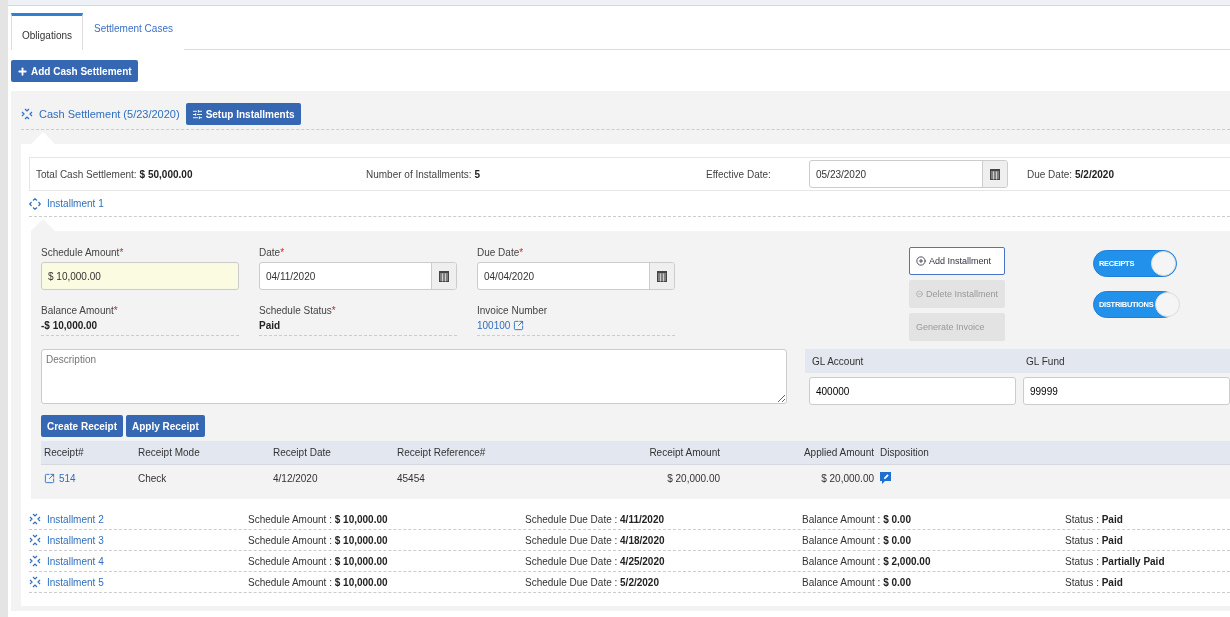 The image size is (1230, 617). What do you see at coordinates (35, 203) in the screenshot?
I see `expand-icon` at bounding box center [35, 203].